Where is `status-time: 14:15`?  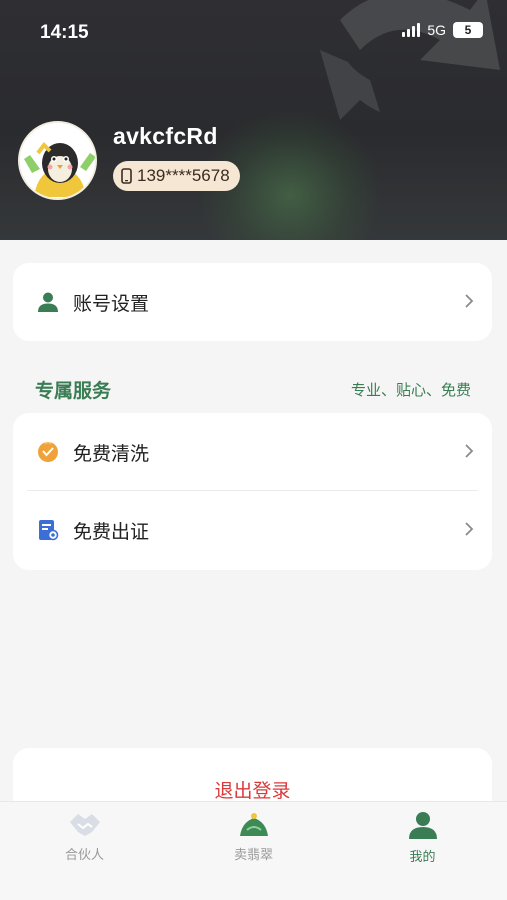
status-time: 14:15 is located at coordinates (64, 32).